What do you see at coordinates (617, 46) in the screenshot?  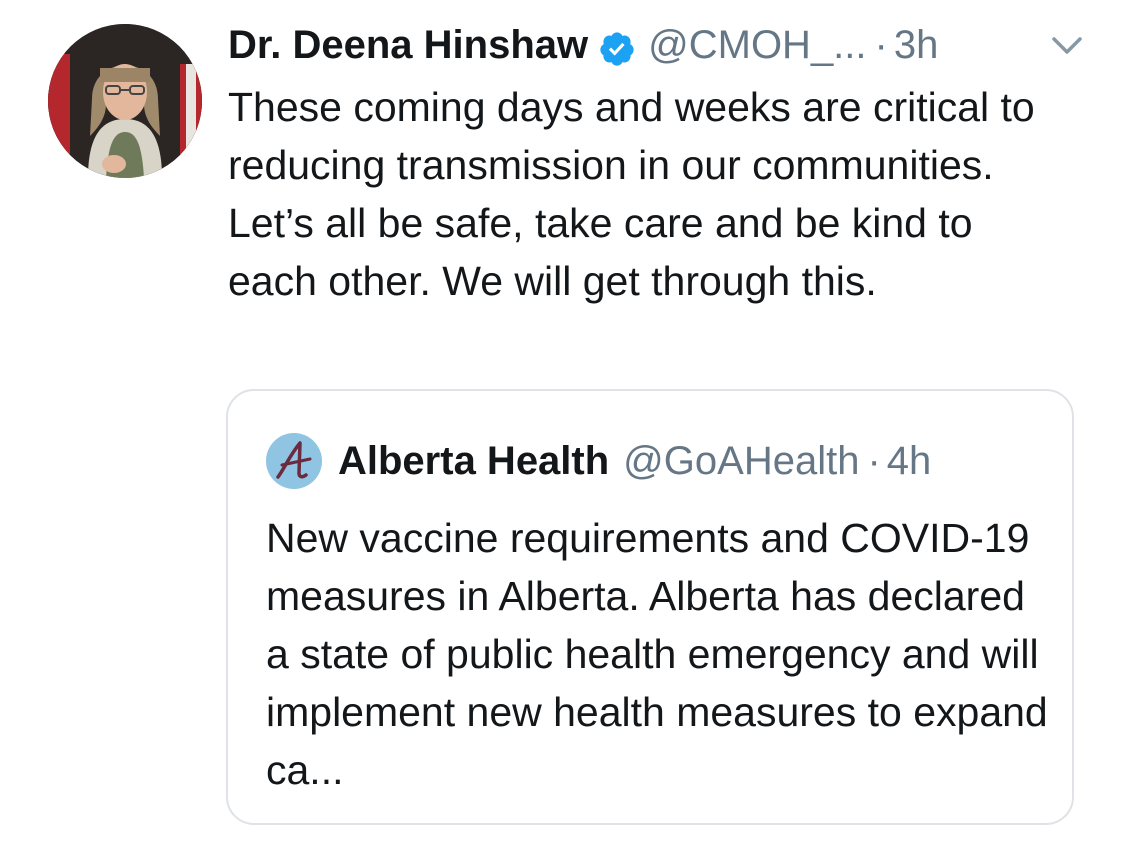 I see `verified-badge-icon` at bounding box center [617, 46].